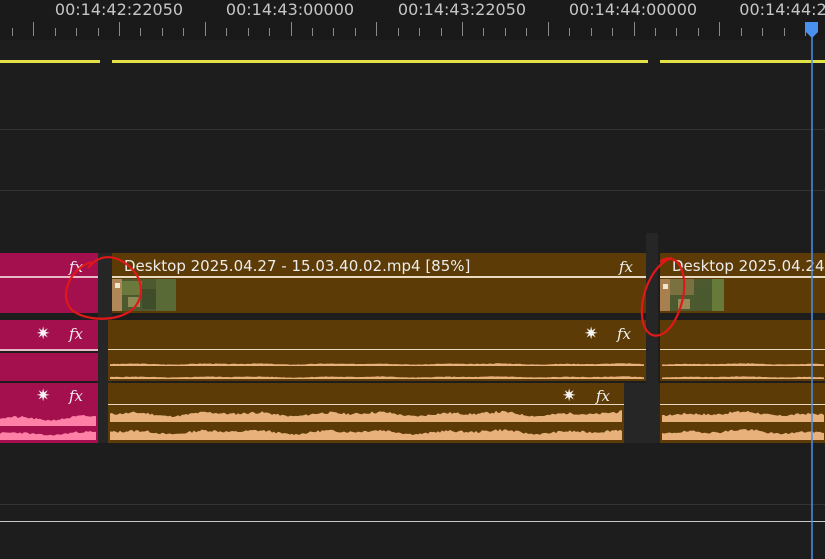 This screenshot has height=559, width=825. Describe the element at coordinates (663, 296) in the screenshot. I see `annotation-circle-right` at that location.